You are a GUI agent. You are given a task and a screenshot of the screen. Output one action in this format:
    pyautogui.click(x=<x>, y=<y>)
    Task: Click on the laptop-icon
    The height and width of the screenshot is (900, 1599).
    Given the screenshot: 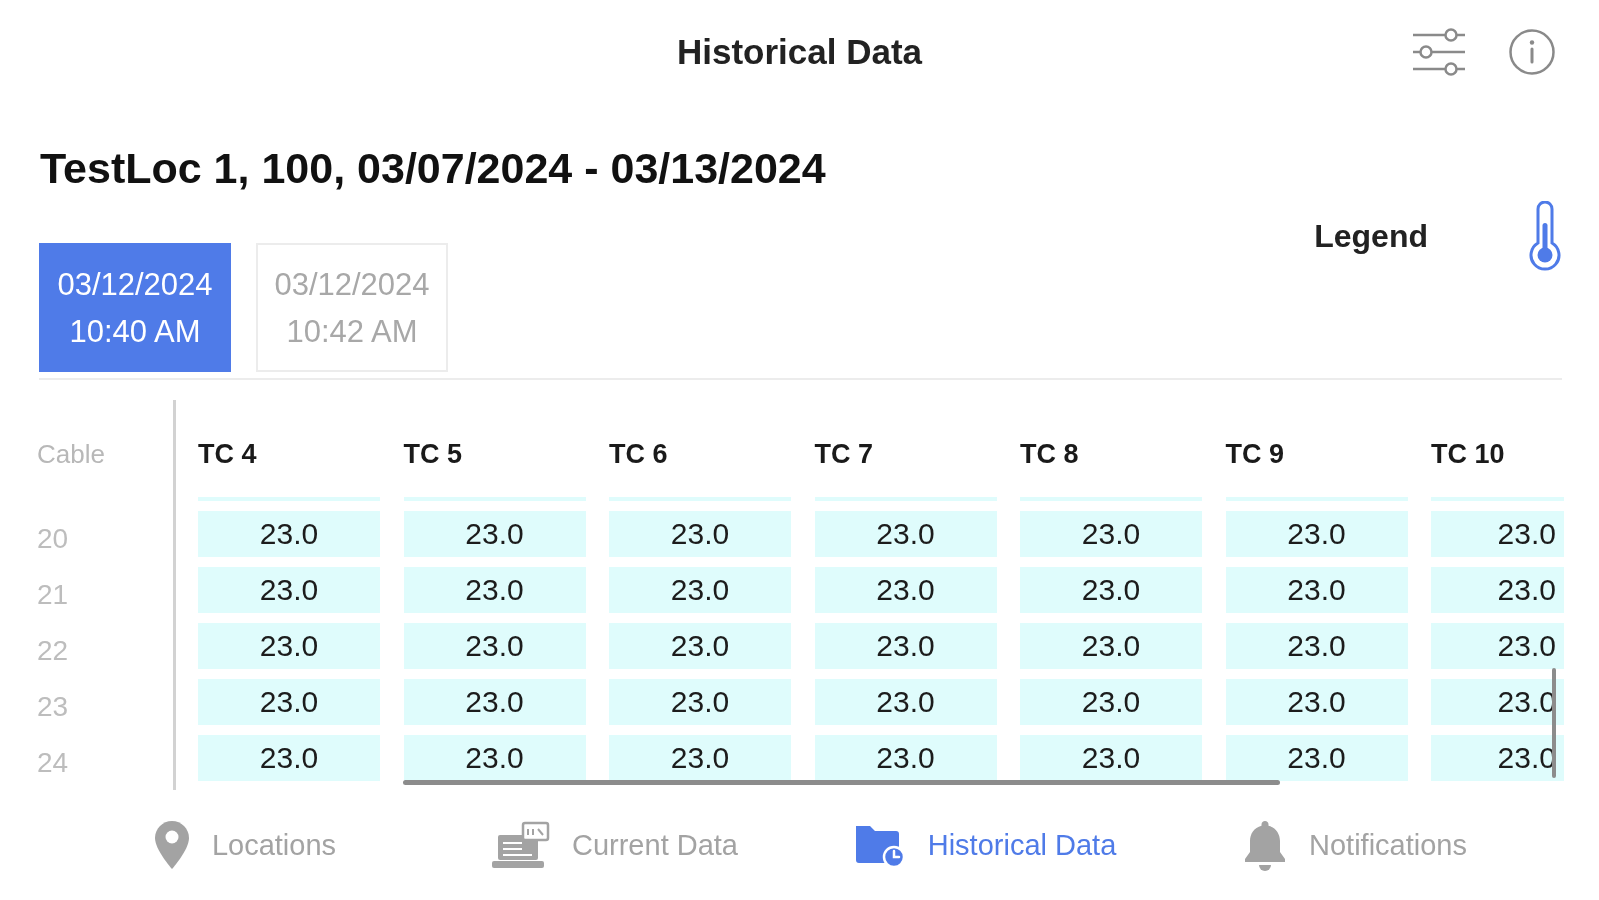 What is the action you would take?
    pyautogui.click(x=521, y=845)
    